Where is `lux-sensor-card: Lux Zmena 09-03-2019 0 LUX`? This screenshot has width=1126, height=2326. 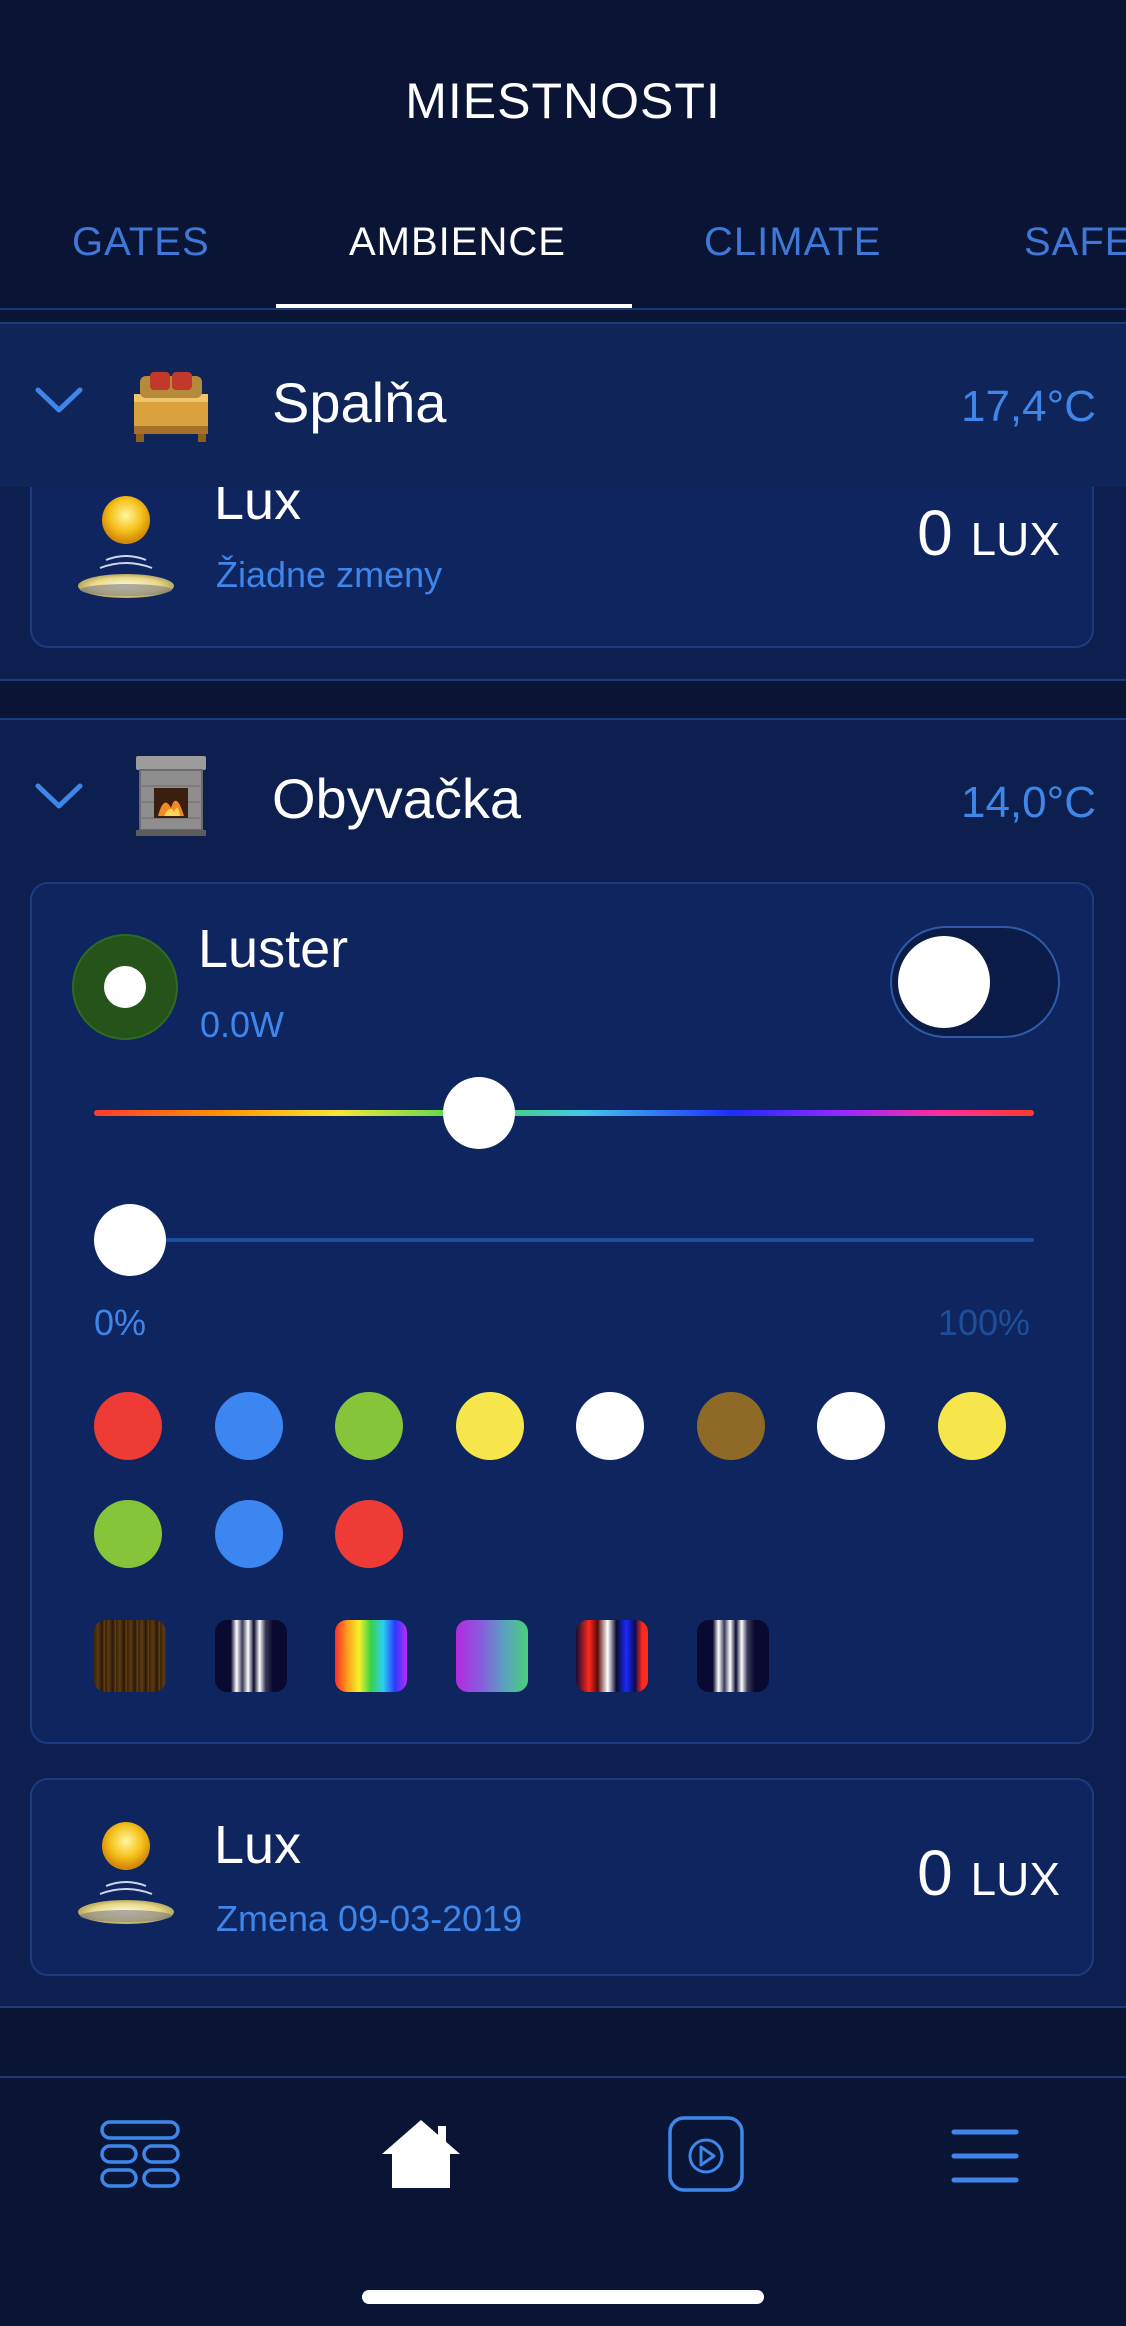
lux-sensor-card: Lux Zmena 09-03-2019 0 LUX is located at coordinates (562, 1877).